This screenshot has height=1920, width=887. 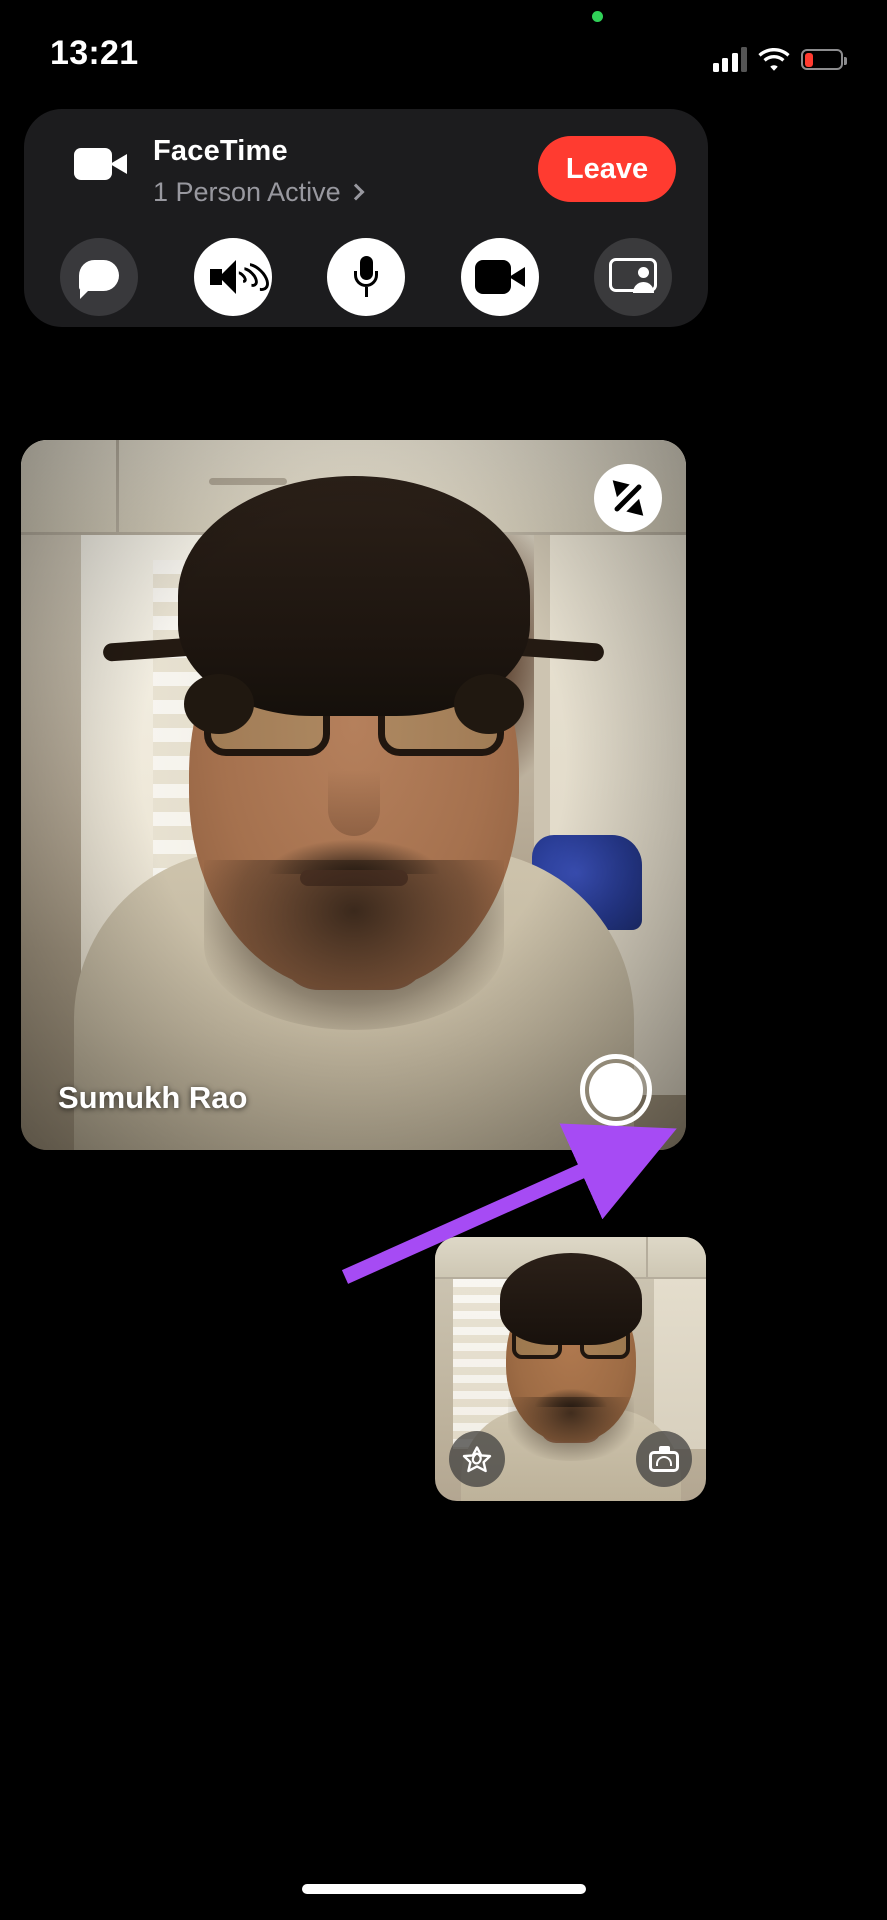 I want to click on live-photo-shutter-button, so click(x=616, y=1090).